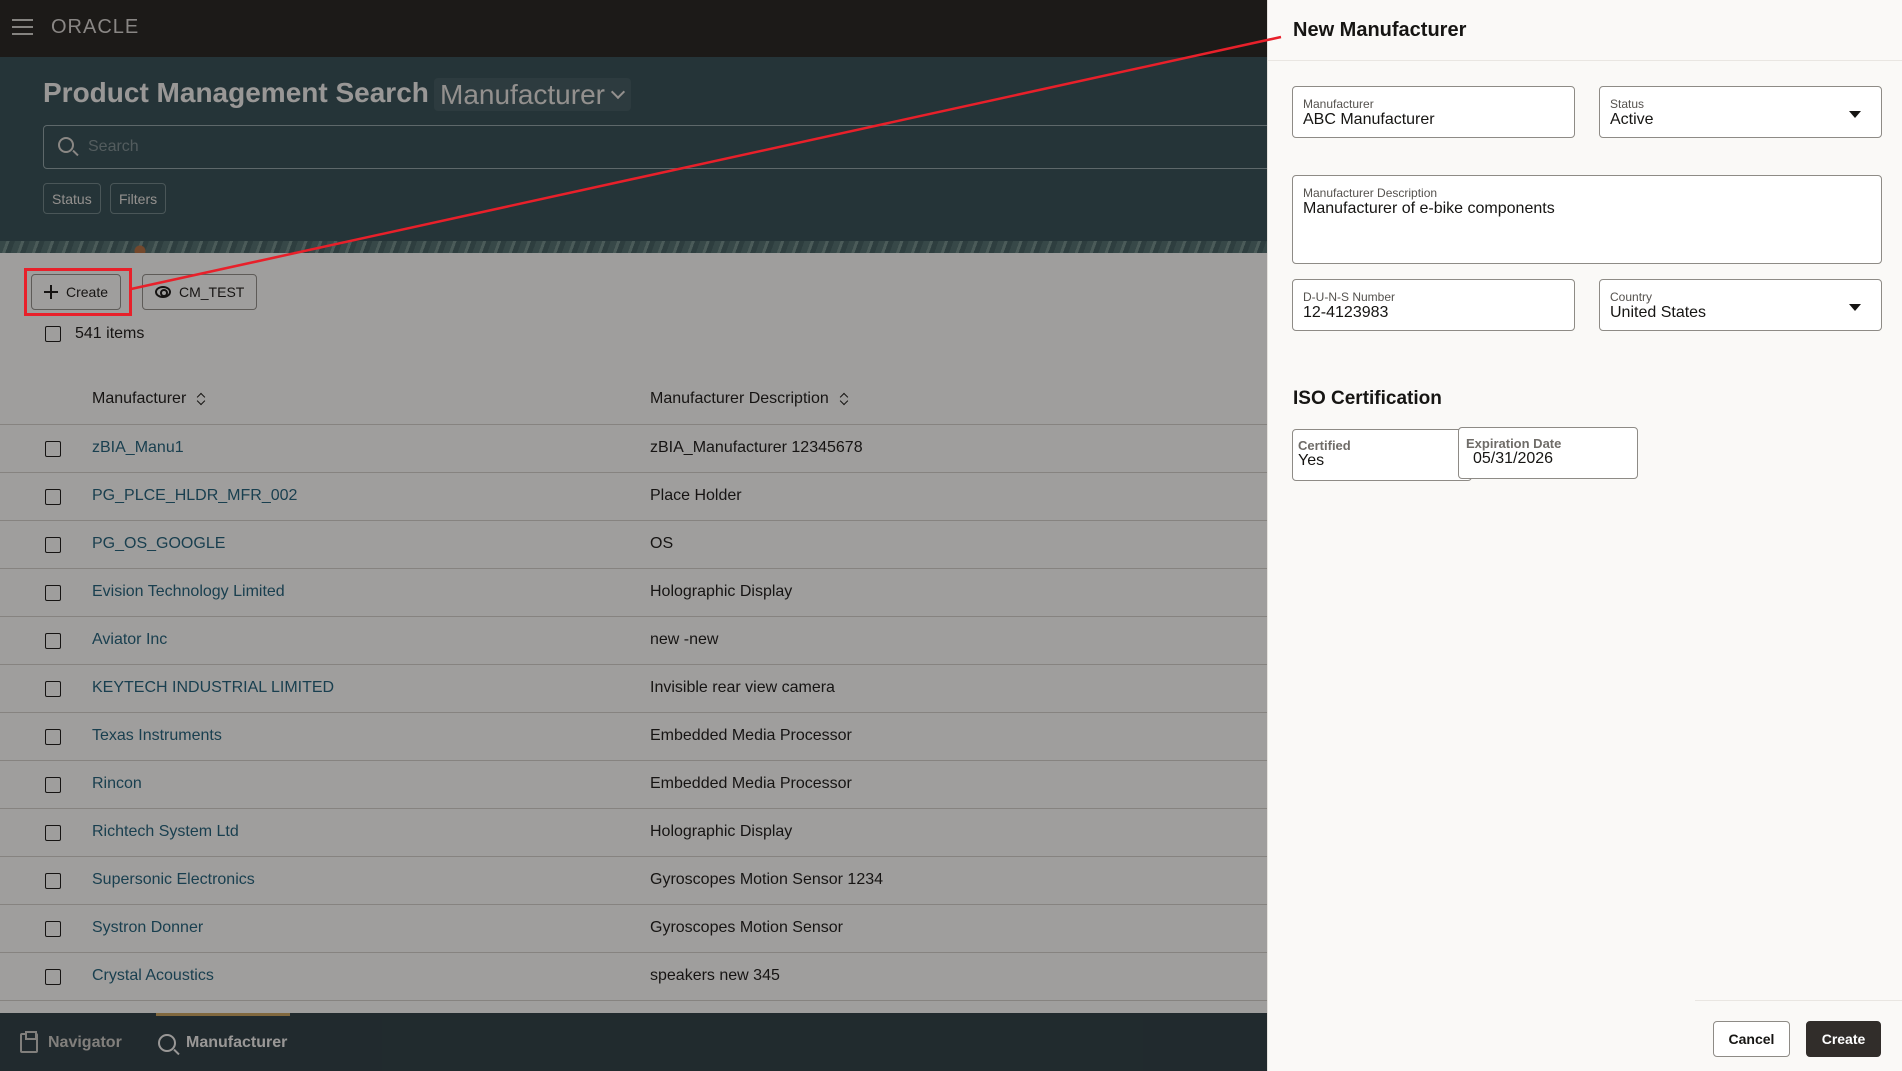 The width and height of the screenshot is (1902, 1071). What do you see at coordinates (1338, 104) in the screenshot?
I see `field-label: Manufacturer` at bounding box center [1338, 104].